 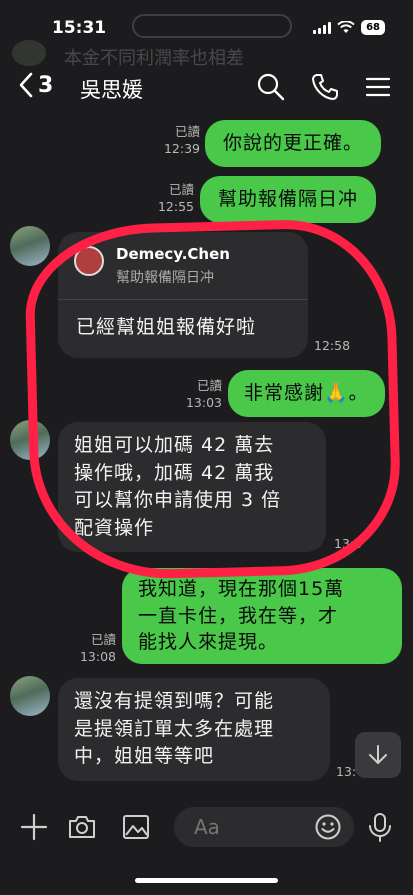 I want to click on quoted-text: 幫助報備隔日冲, so click(x=165, y=278).